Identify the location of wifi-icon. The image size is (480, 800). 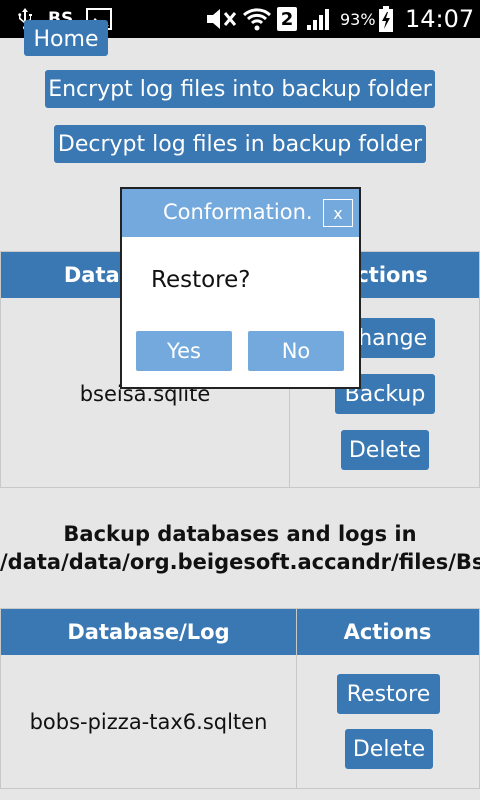
(257, 19).